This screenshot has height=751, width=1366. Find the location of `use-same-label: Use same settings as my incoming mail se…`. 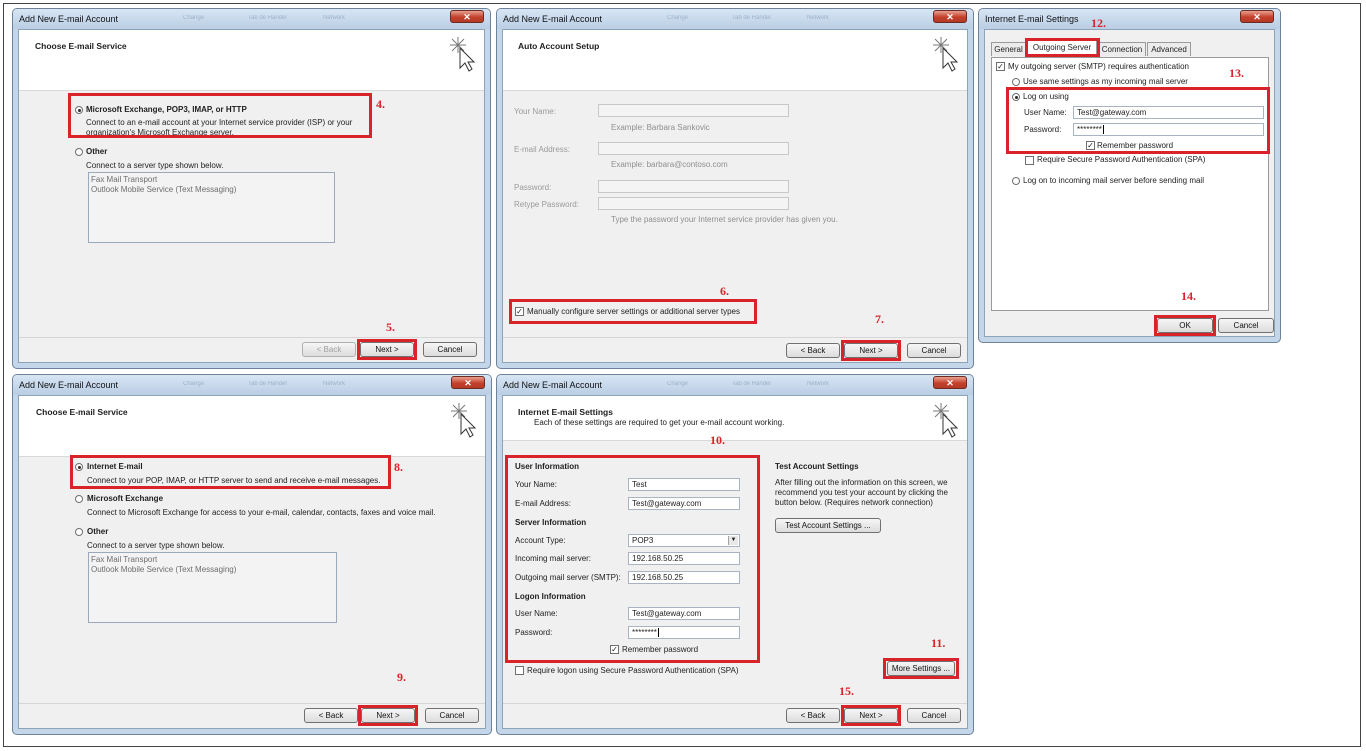

use-same-label: Use same settings as my incoming mail se… is located at coordinates (1105, 81).